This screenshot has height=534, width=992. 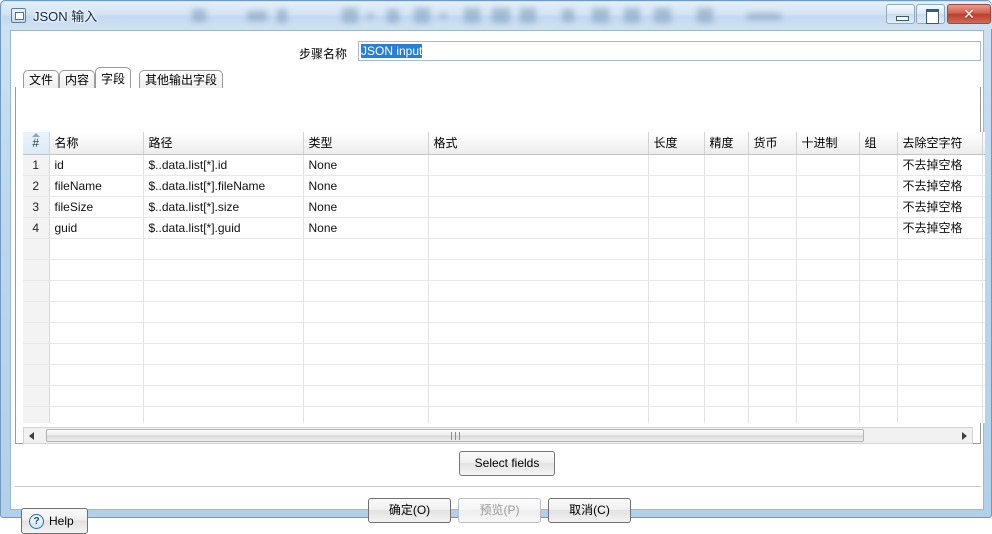 What do you see at coordinates (409, 510) in the screenshot?
I see `ok-button: 确定(O)` at bounding box center [409, 510].